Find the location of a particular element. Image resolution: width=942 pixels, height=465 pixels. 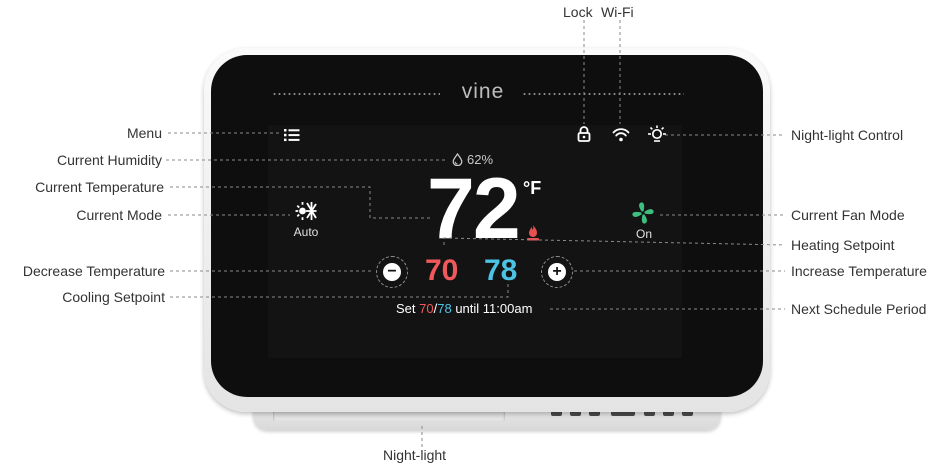

callout-decrease-temperature: Decrease Temperature is located at coordinates (93, 271).